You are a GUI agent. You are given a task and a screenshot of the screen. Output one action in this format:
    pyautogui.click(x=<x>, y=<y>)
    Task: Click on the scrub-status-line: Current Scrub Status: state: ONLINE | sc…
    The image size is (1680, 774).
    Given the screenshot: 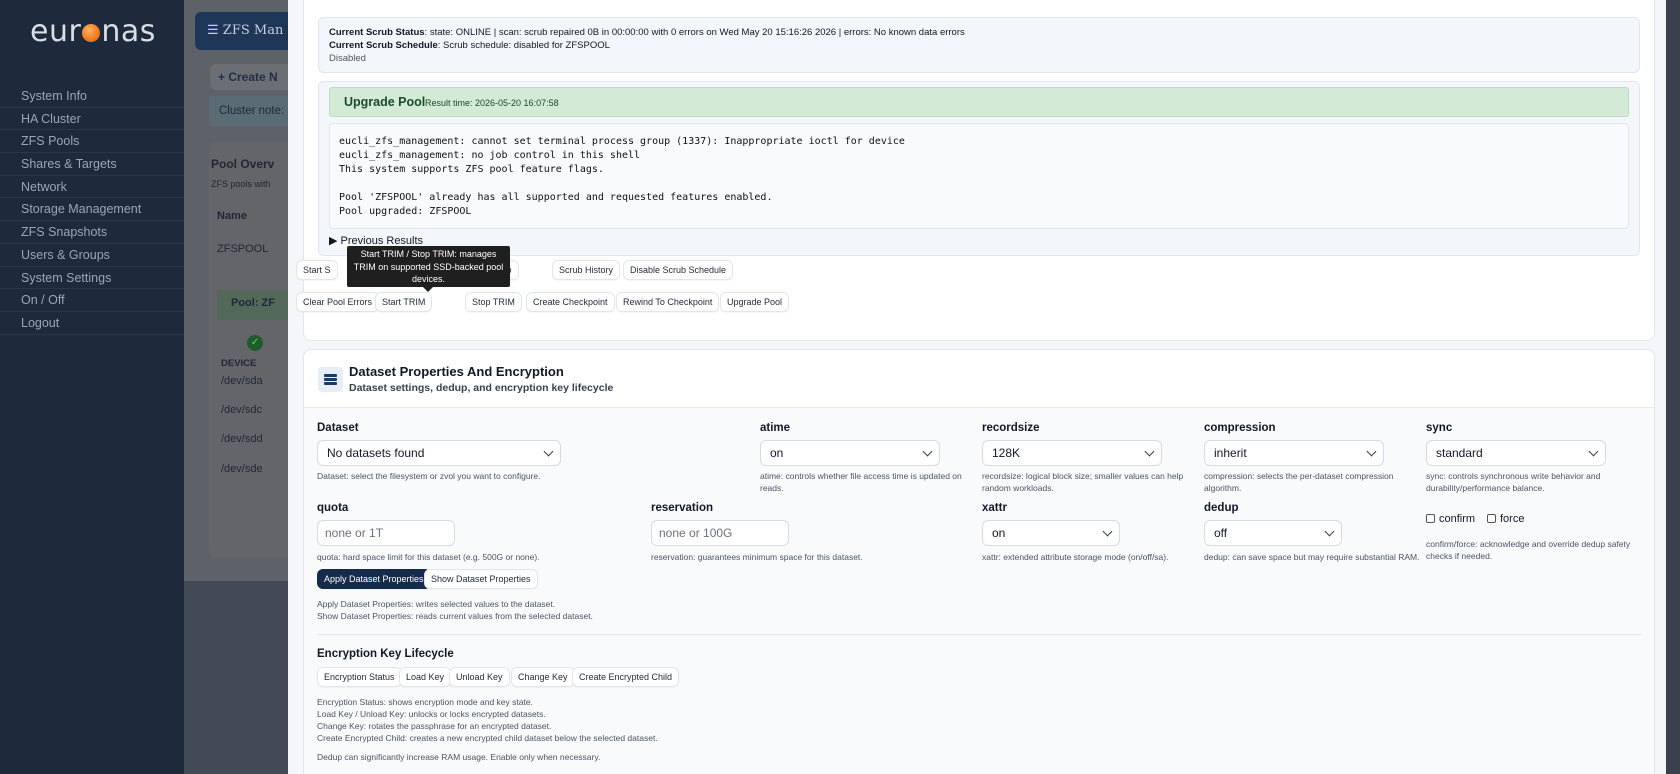 What is the action you would take?
    pyautogui.click(x=647, y=32)
    